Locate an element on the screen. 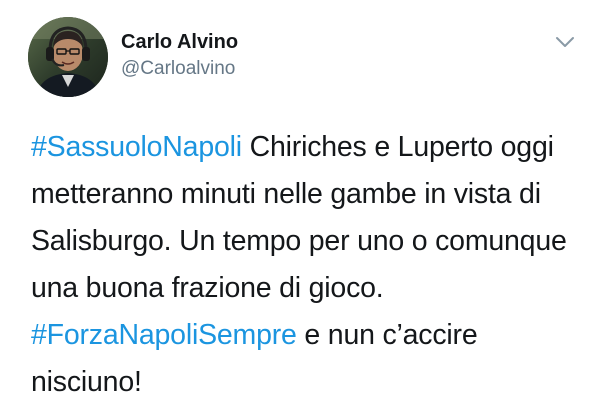 Image resolution: width=600 pixels, height=412 pixels. avatar is located at coordinates (68, 57).